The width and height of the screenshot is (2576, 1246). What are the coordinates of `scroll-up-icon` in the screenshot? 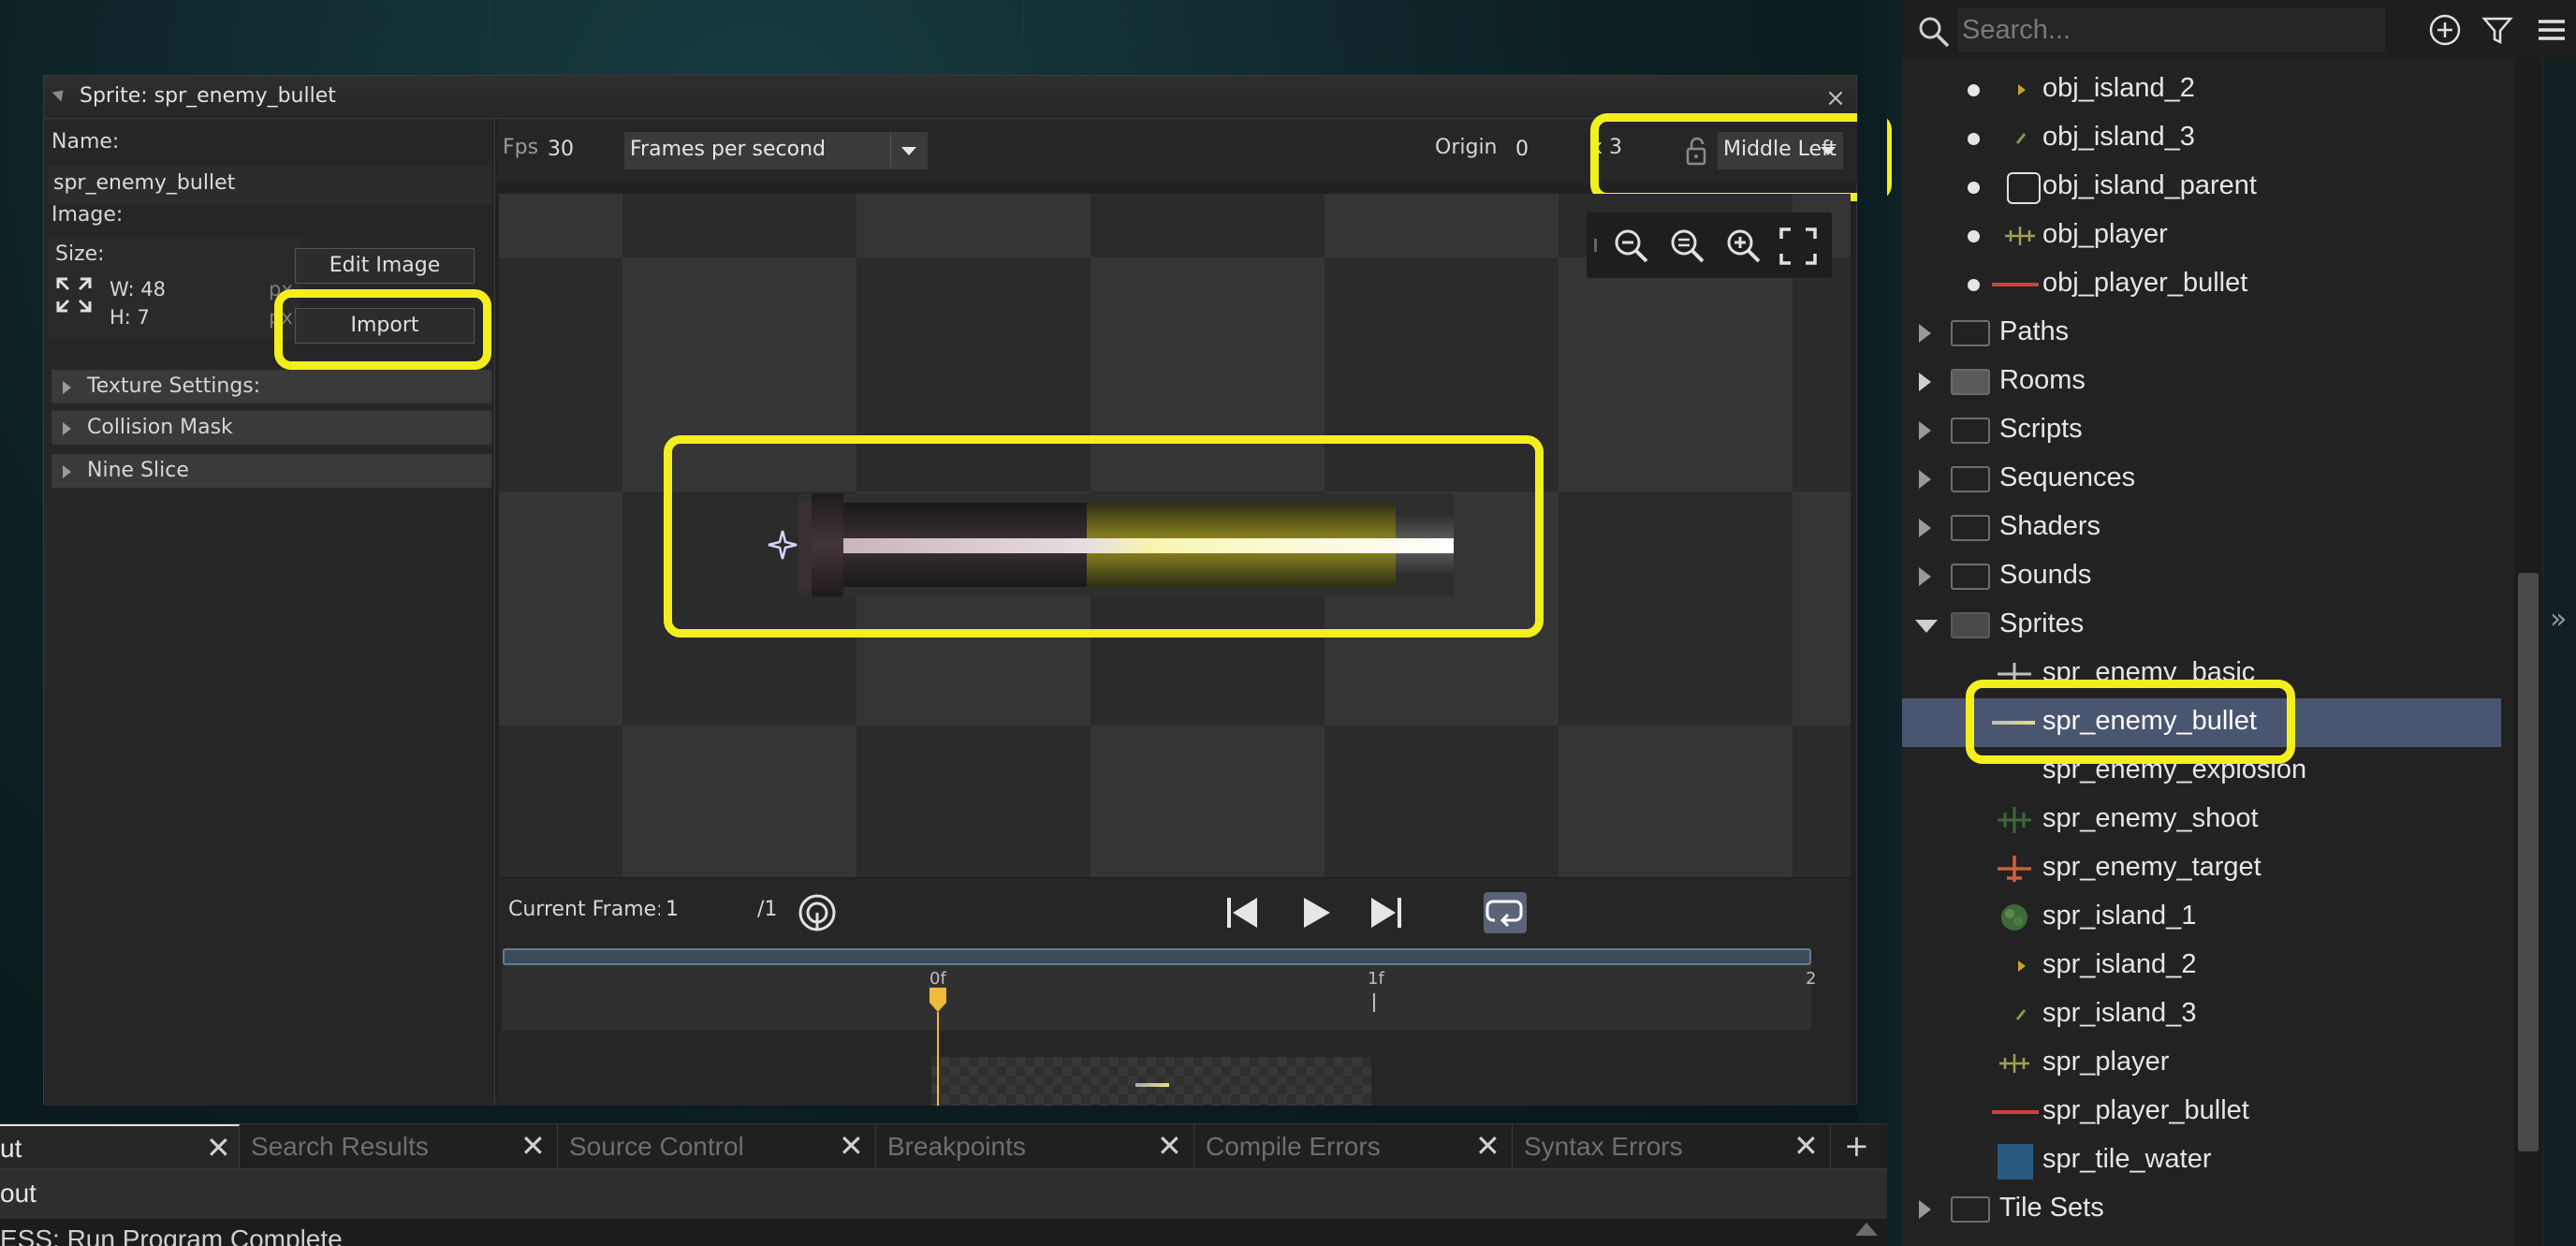 It's located at (1866, 1229).